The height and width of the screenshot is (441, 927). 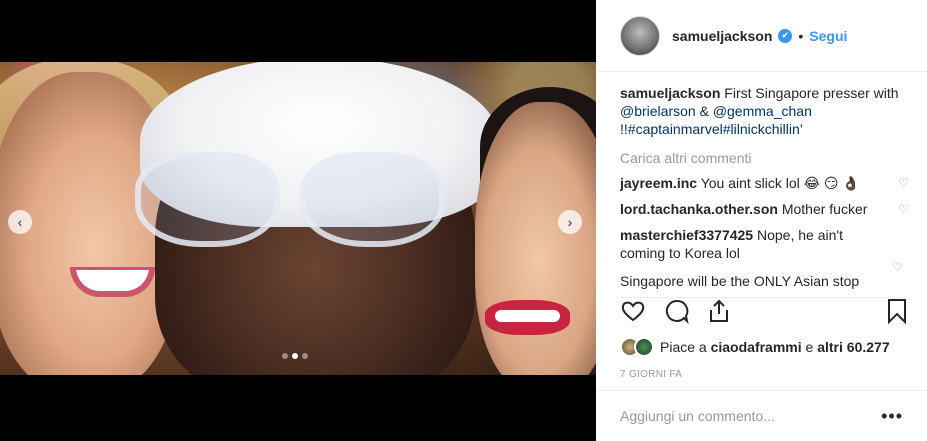 I want to click on caption-amp: &, so click(x=704, y=111).